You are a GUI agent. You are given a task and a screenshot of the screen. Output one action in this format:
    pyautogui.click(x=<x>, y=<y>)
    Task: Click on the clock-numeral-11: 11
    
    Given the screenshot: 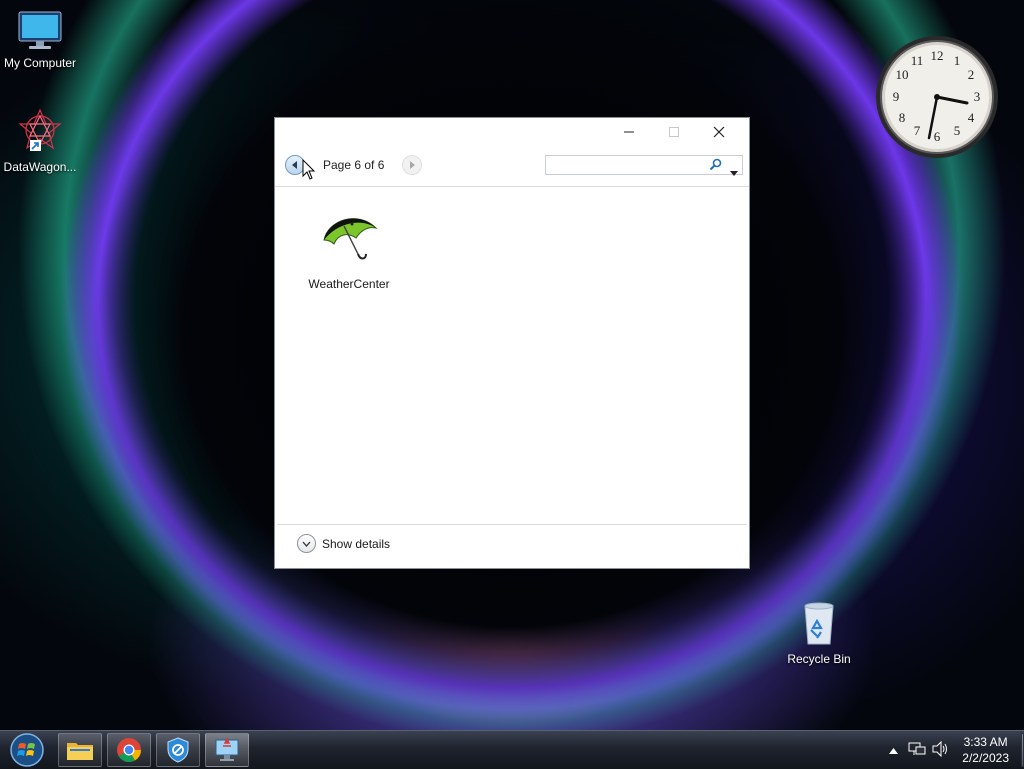 What is the action you would take?
    pyautogui.click(x=917, y=60)
    